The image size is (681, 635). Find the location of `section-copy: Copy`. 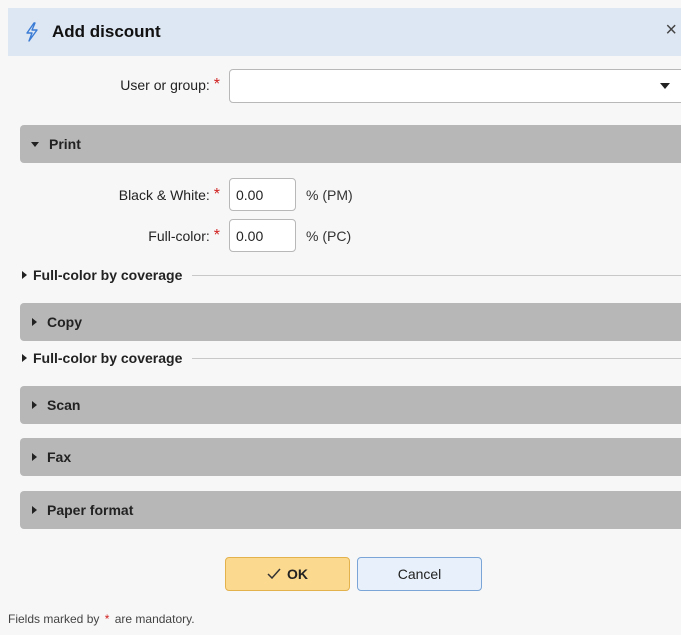

section-copy: Copy is located at coordinates (350, 322).